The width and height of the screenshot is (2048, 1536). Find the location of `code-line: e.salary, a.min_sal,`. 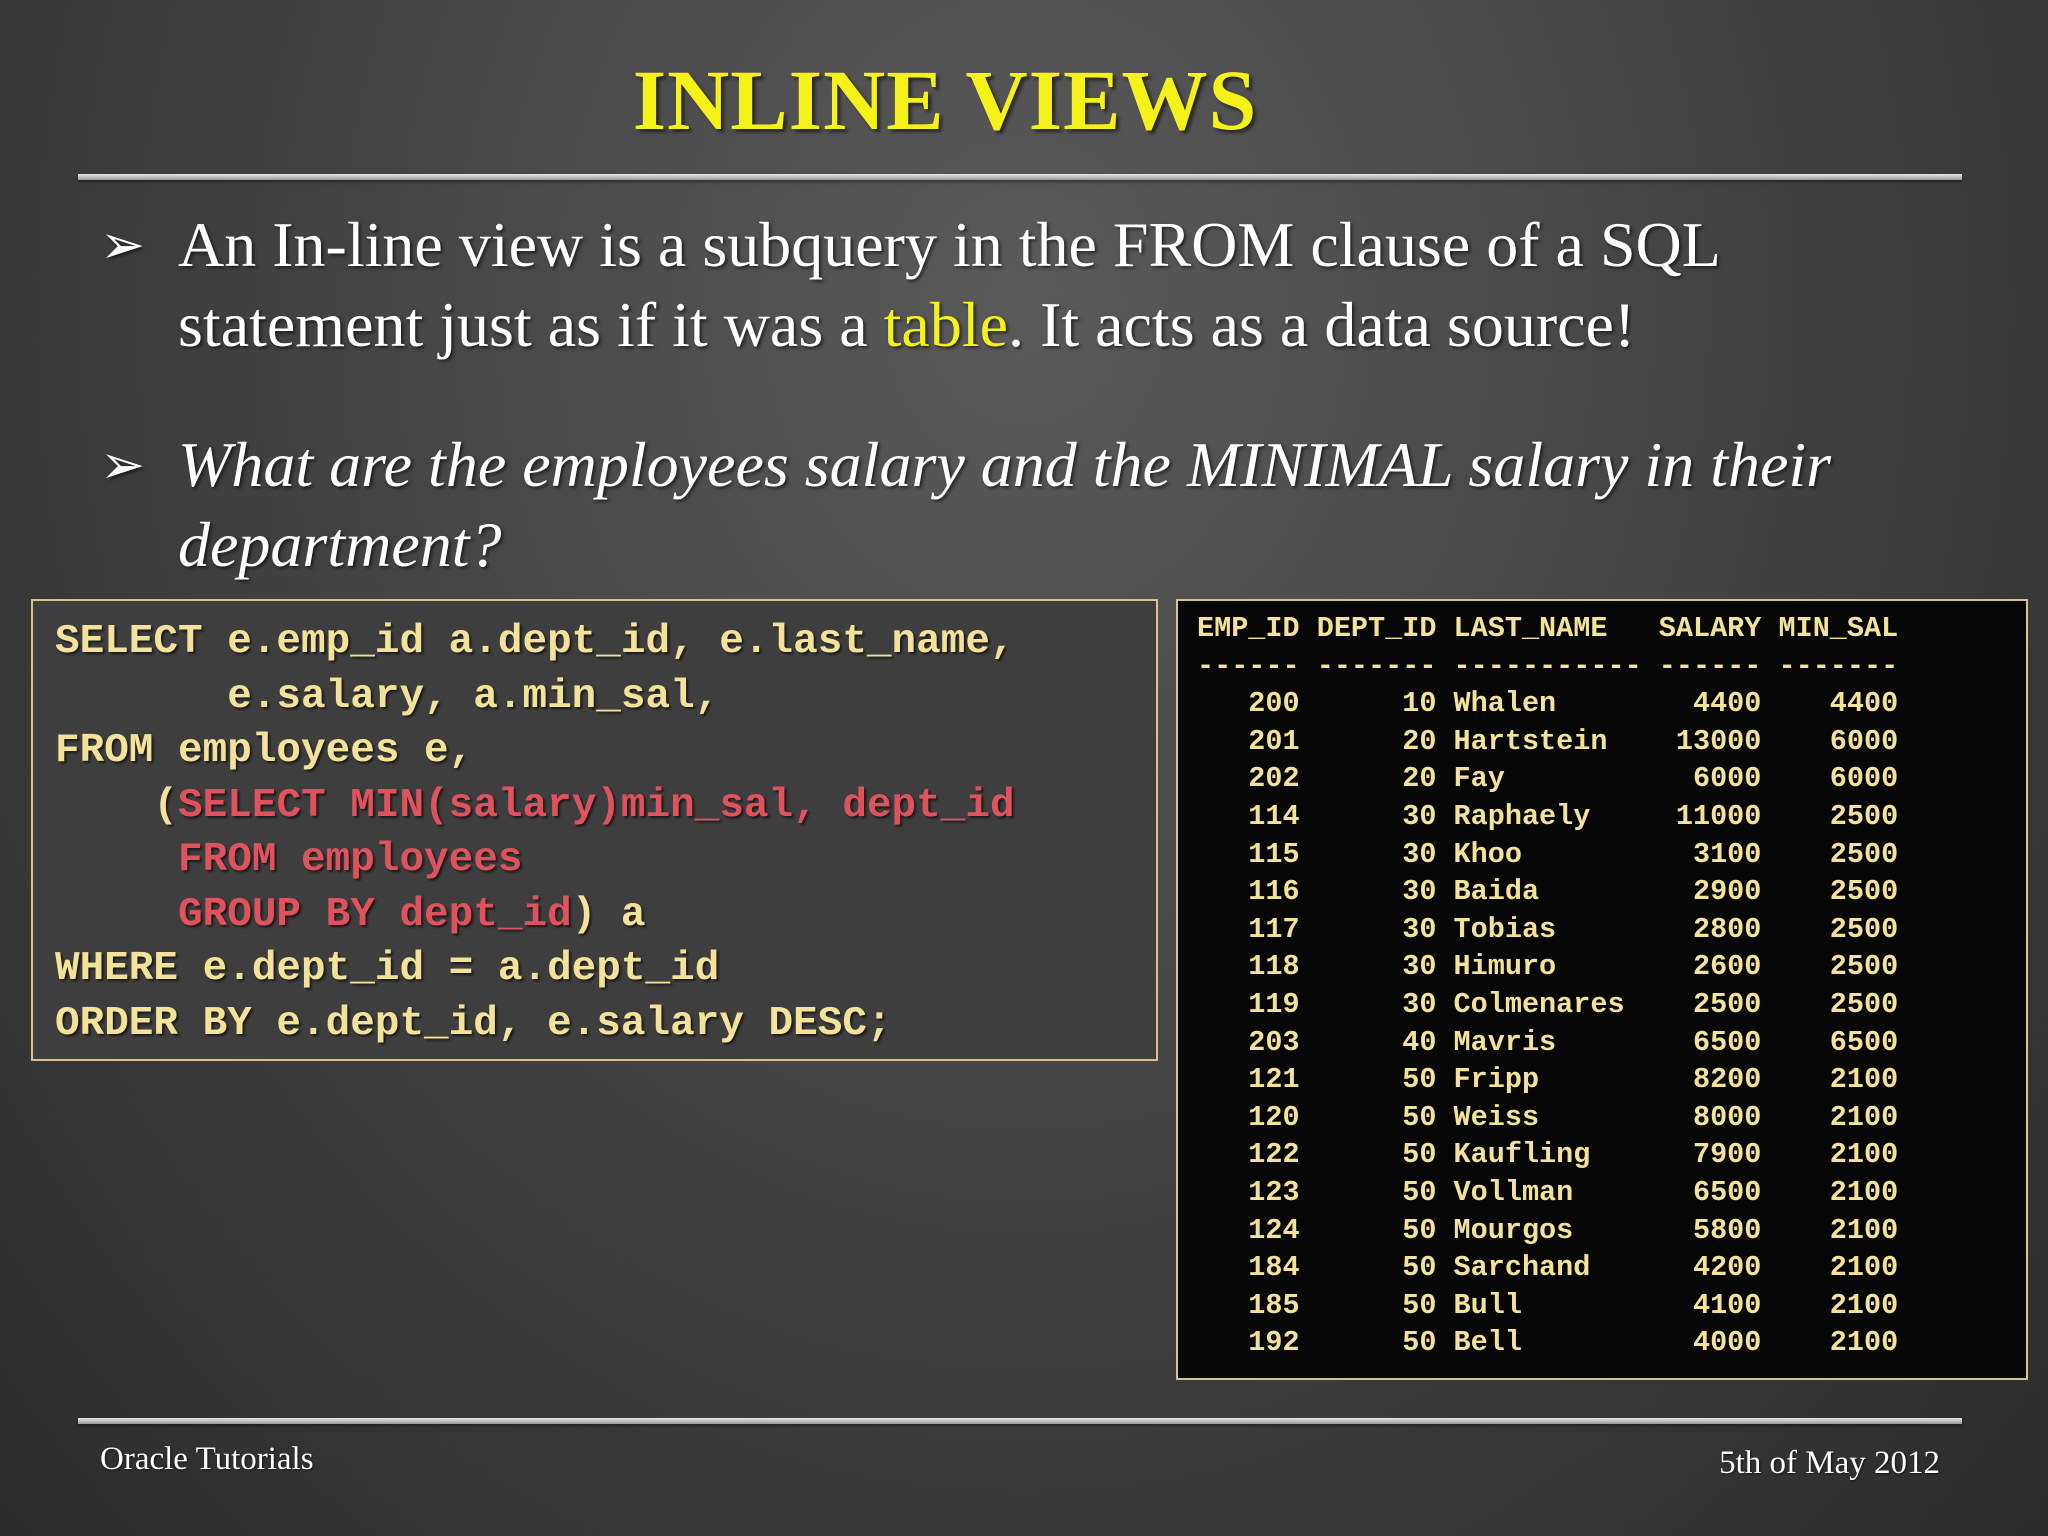

code-line: e.salary, a.min_sal, is located at coordinates (387, 696).